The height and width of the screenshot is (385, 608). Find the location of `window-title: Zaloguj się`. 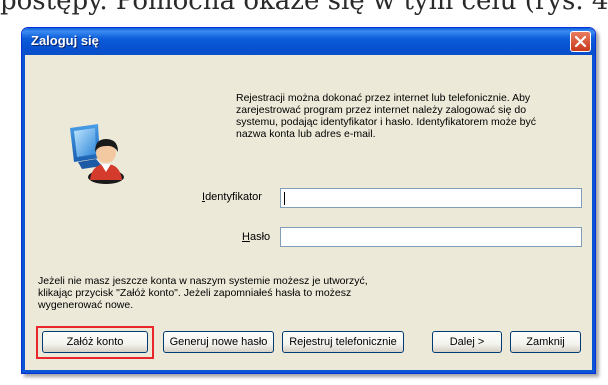

window-title: Zaloguj się is located at coordinates (65, 40).